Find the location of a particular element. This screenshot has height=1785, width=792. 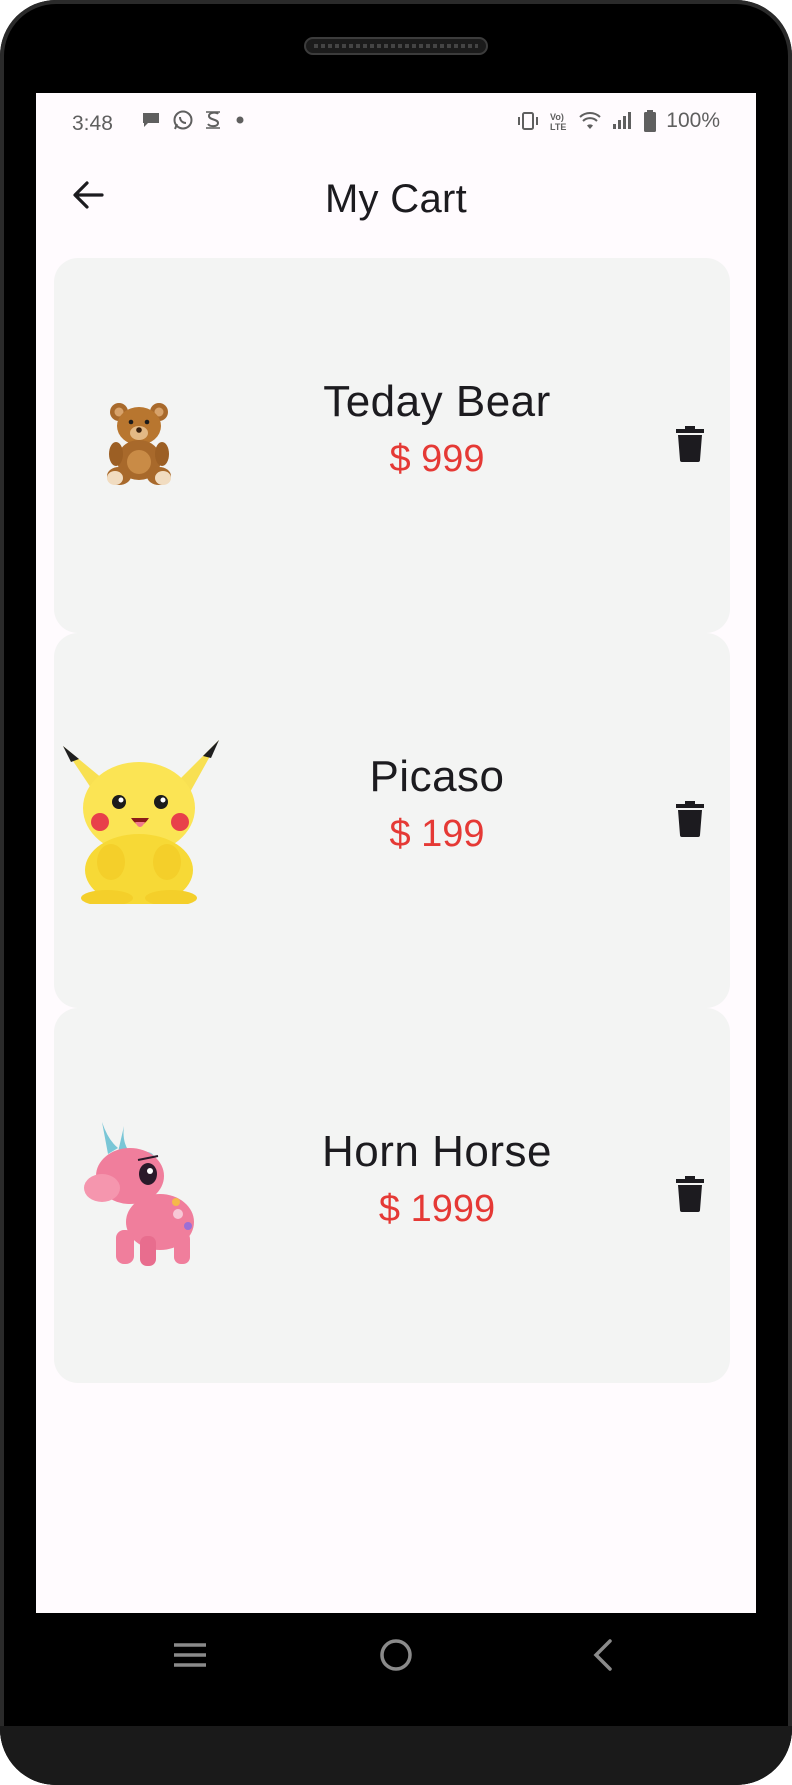

back-icon is located at coordinates (602, 1657).